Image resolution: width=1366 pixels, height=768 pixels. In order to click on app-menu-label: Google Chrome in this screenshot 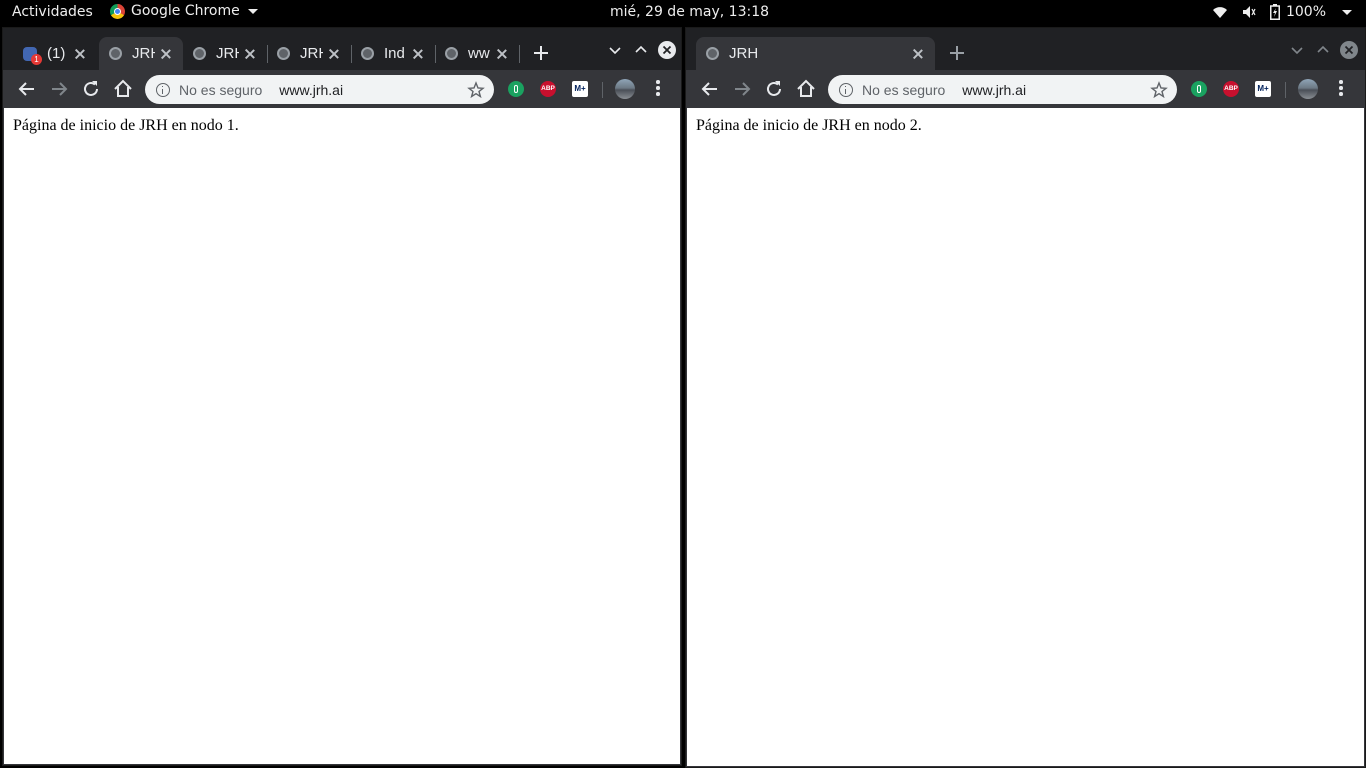, I will do `click(185, 11)`.